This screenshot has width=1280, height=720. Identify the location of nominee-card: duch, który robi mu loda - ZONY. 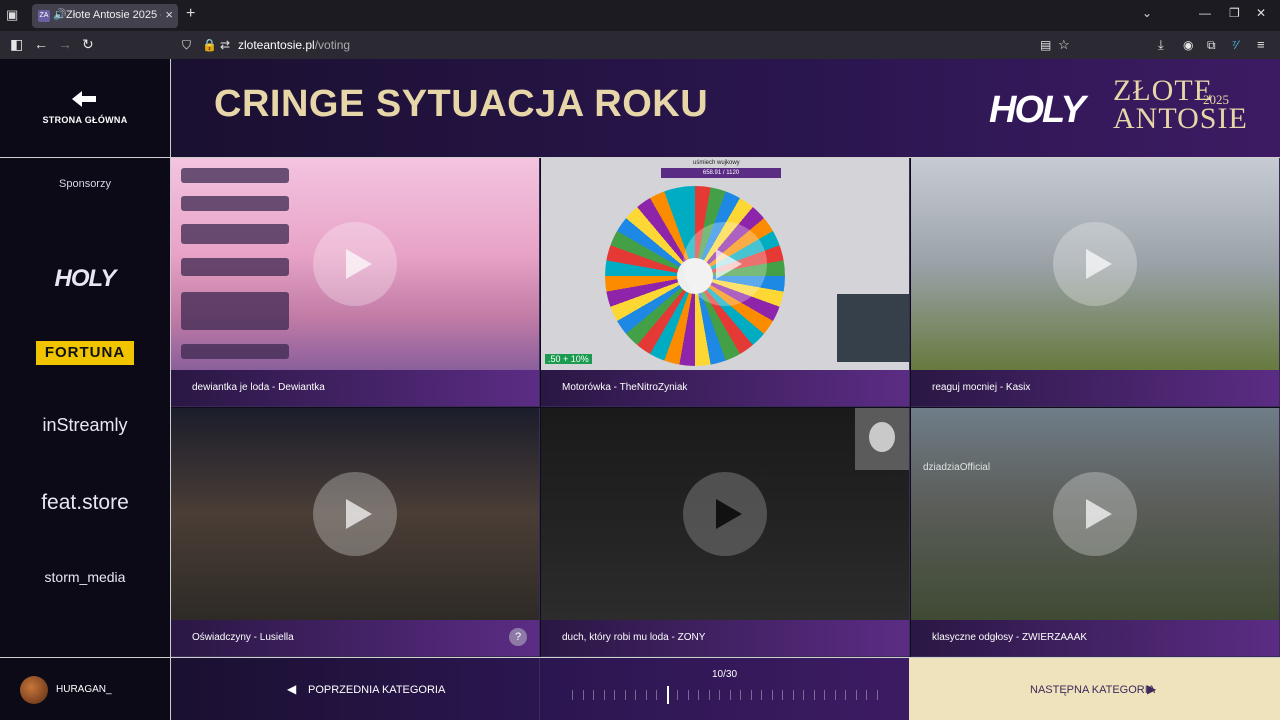
(725, 532).